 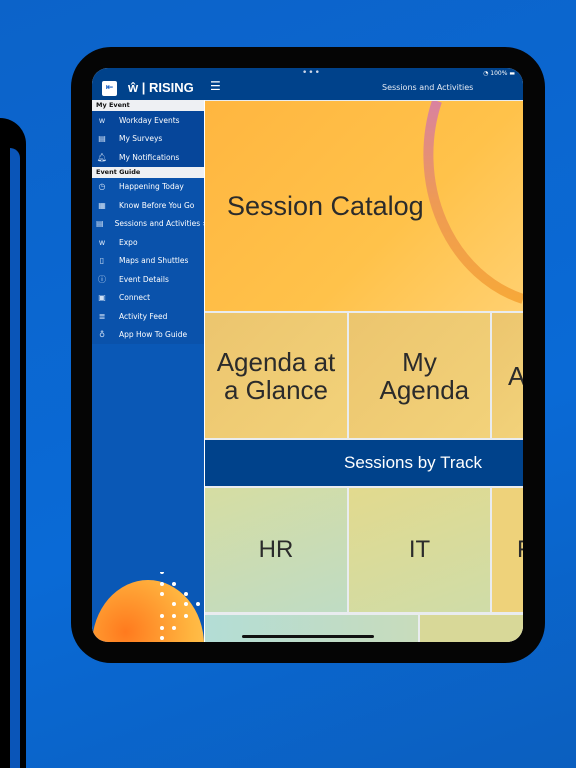 I want to click on tile-agenda-at-a-glance: Agenda at a Glance, so click(x=276, y=375).